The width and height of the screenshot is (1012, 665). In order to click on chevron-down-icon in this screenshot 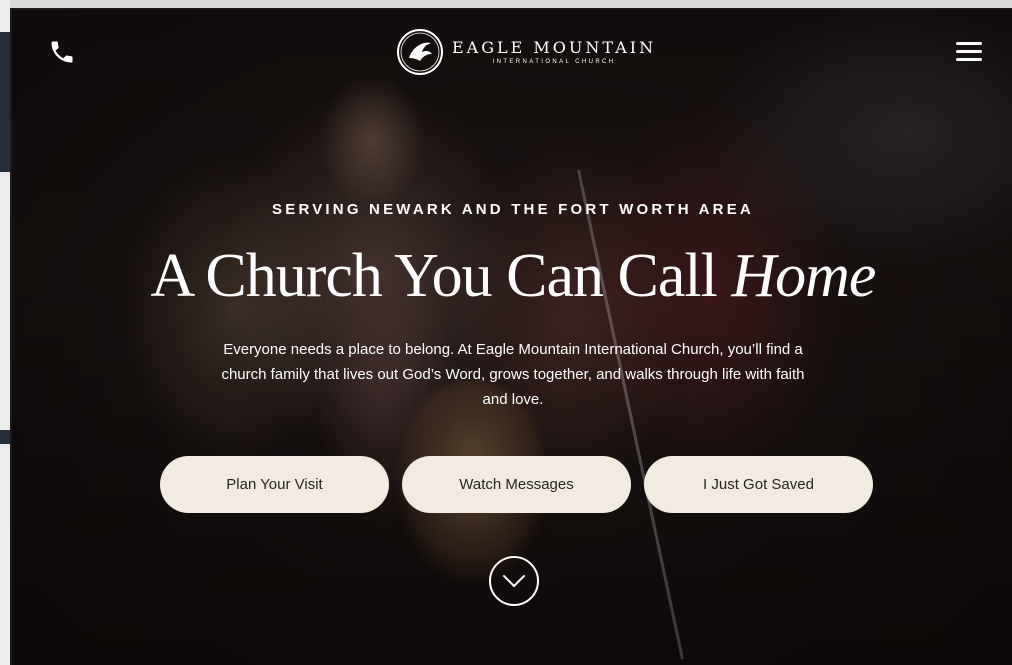, I will do `click(514, 581)`.